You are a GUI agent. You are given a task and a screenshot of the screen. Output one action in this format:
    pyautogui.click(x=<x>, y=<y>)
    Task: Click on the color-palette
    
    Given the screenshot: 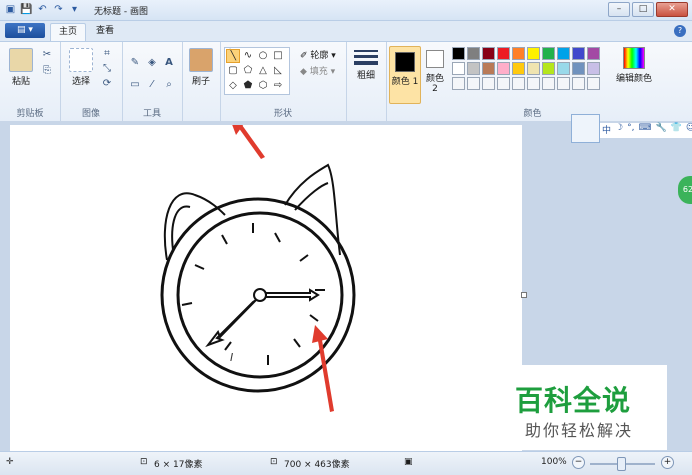 What is the action you would take?
    pyautogui.click(x=532, y=72)
    